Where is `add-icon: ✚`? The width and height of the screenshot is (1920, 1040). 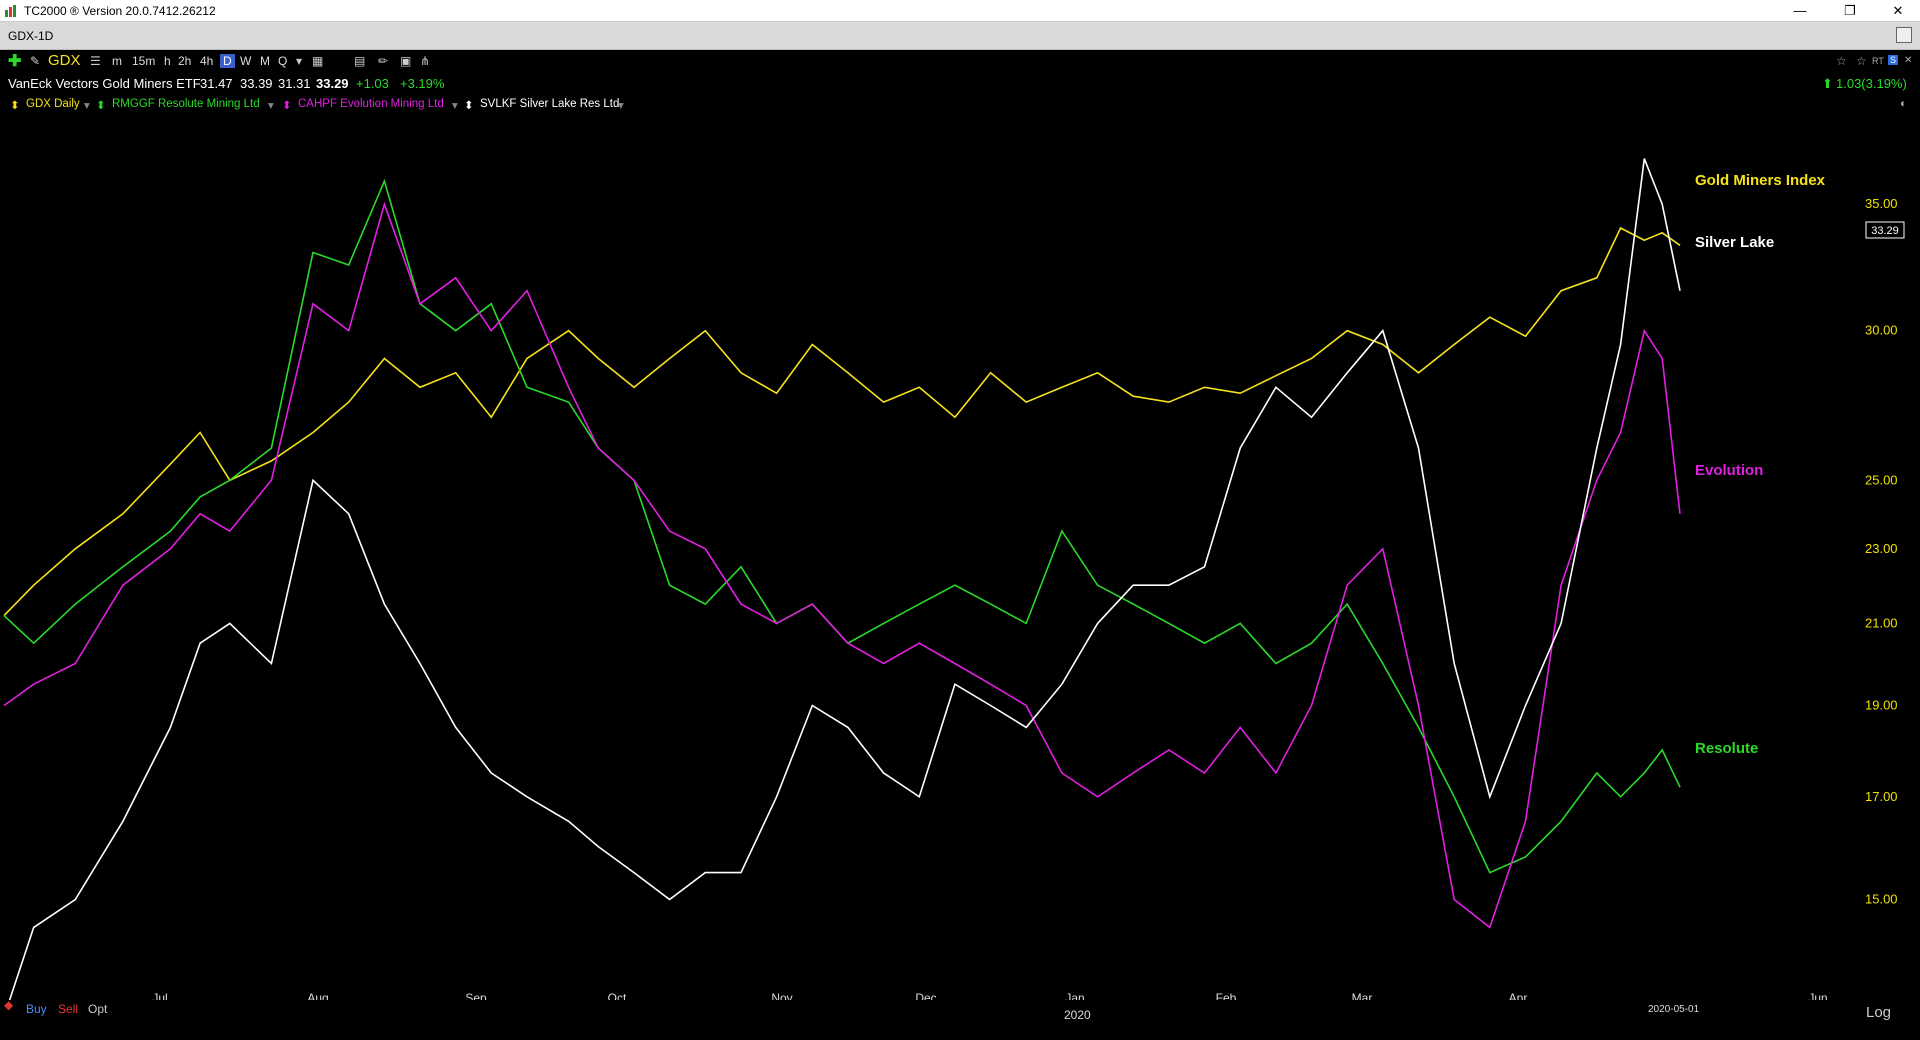 add-icon: ✚ is located at coordinates (14, 61).